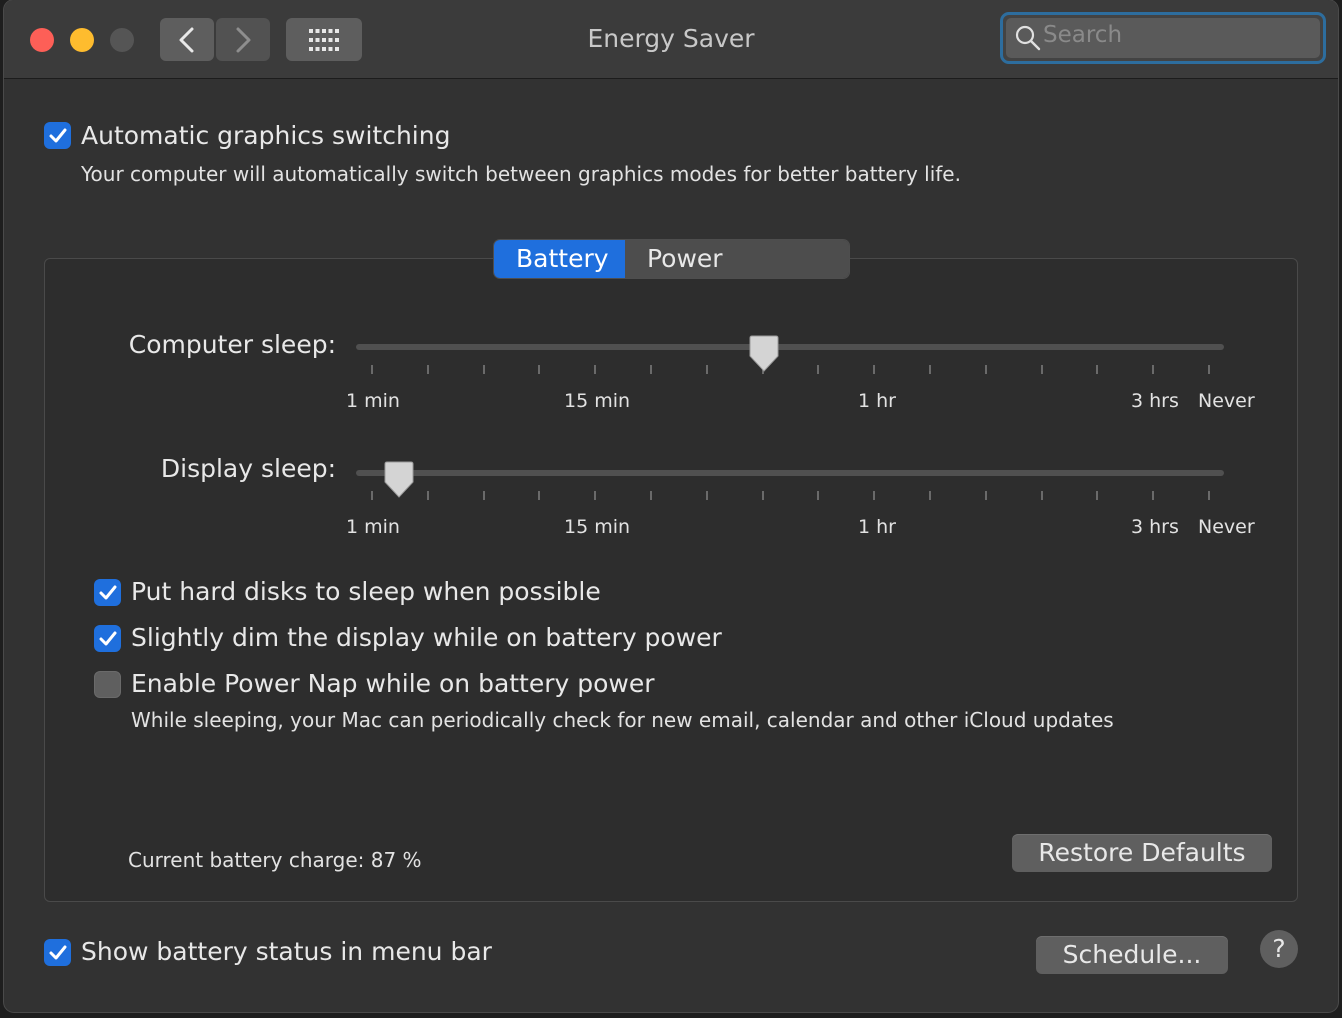  I want to click on computer-sleep-slider-thumb, so click(764, 354).